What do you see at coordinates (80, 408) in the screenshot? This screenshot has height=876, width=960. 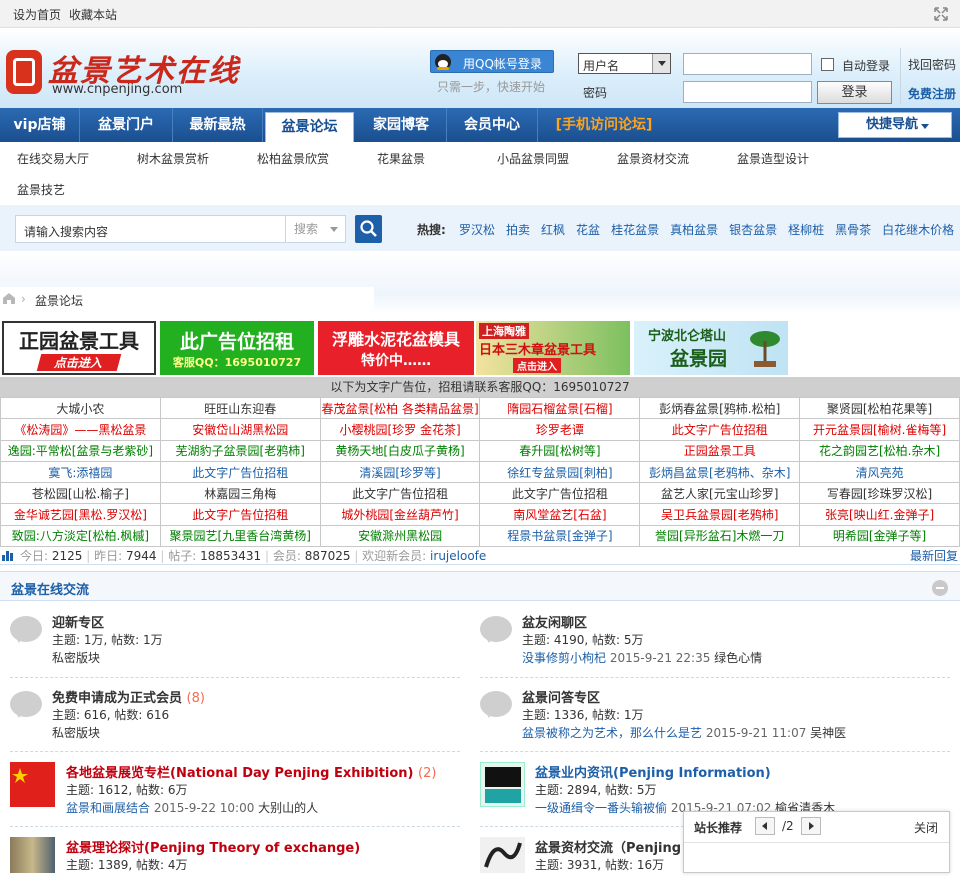 I see `text-ad-cell: 大城小农` at bounding box center [80, 408].